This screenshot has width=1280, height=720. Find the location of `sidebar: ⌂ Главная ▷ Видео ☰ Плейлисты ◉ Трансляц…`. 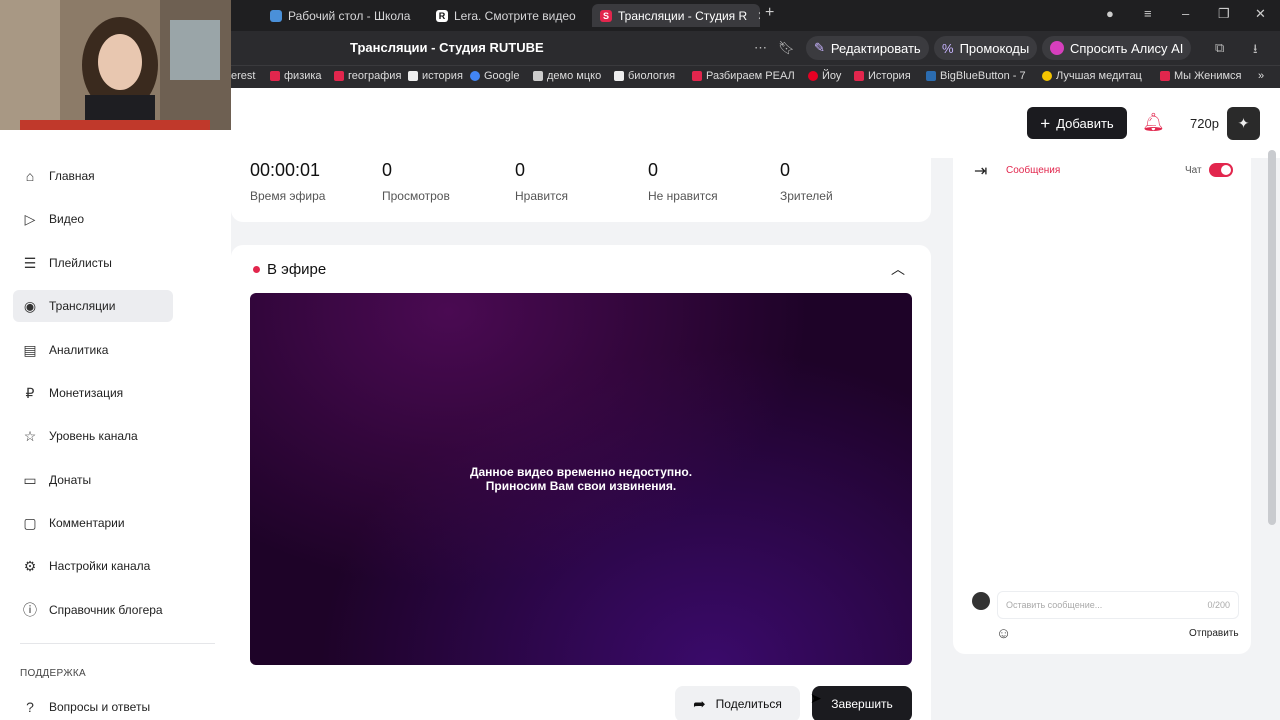

sidebar: ⌂ Главная ▷ Видео ☰ Плейлисты ◉ Трансляц… is located at coordinates (115, 439).